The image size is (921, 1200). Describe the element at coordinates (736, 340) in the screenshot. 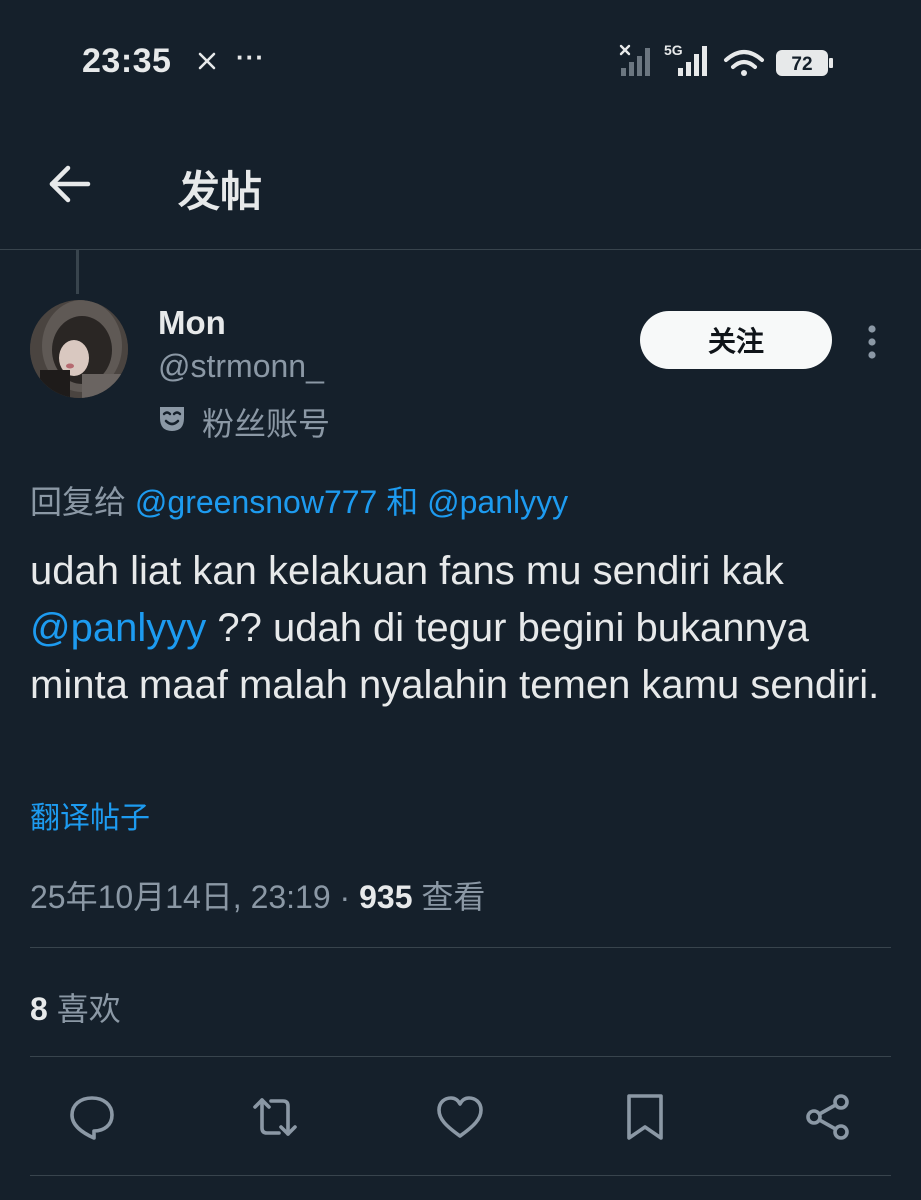

I see `follow-button: 关注` at that location.